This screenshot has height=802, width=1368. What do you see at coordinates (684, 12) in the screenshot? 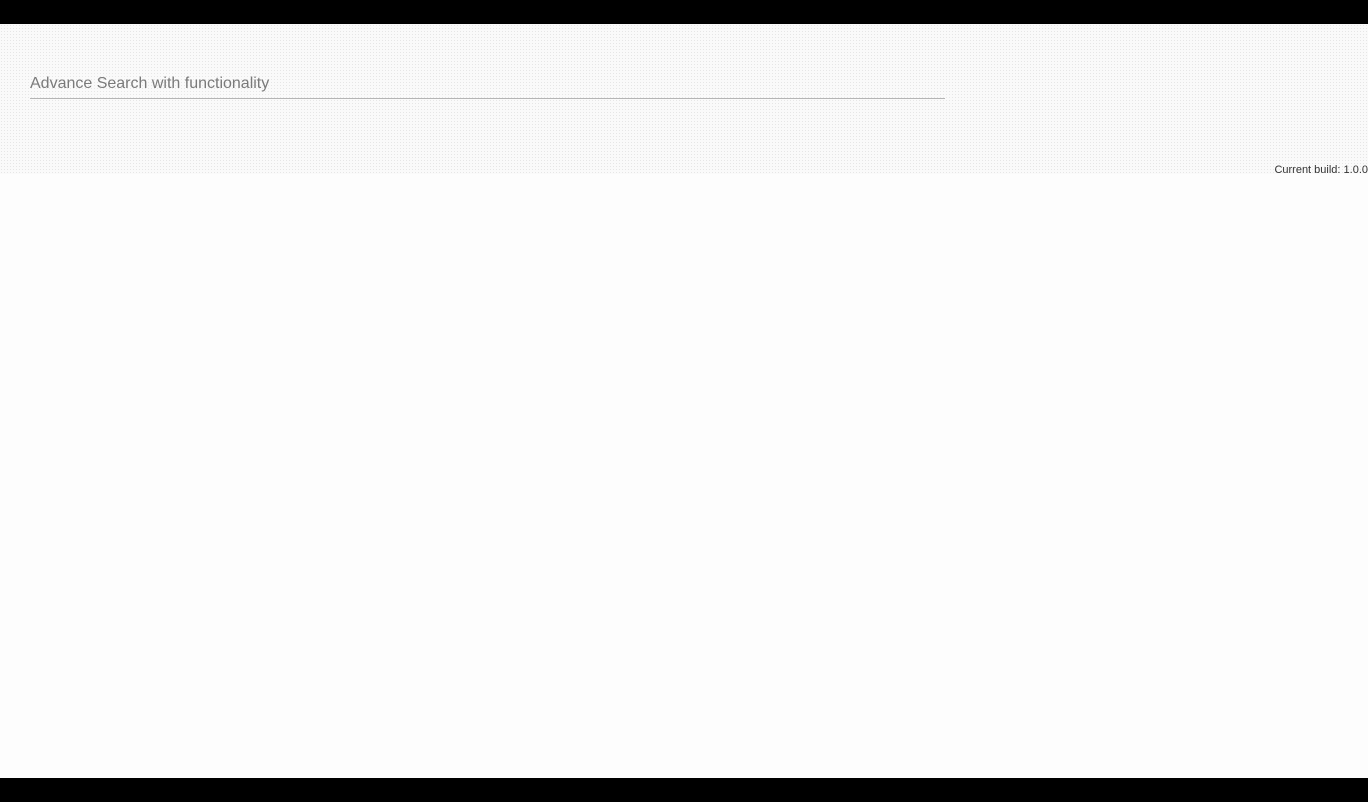
I see `letterbox-top` at bounding box center [684, 12].